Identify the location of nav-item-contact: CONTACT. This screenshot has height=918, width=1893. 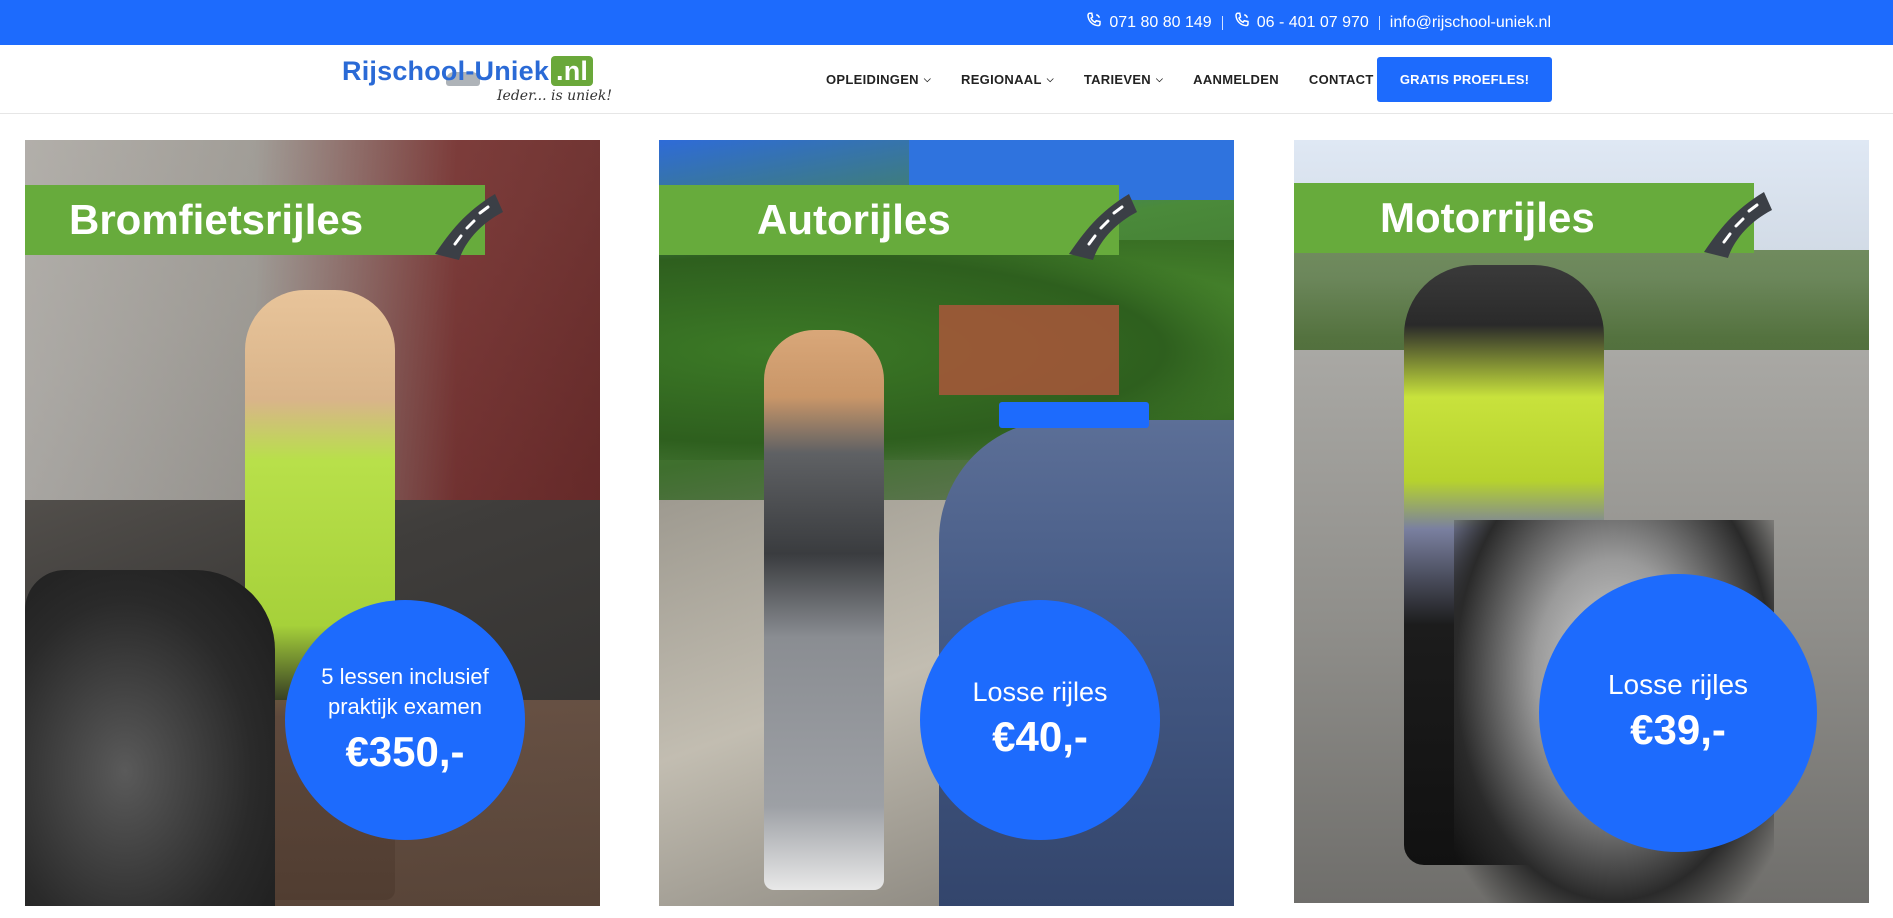
(1341, 79).